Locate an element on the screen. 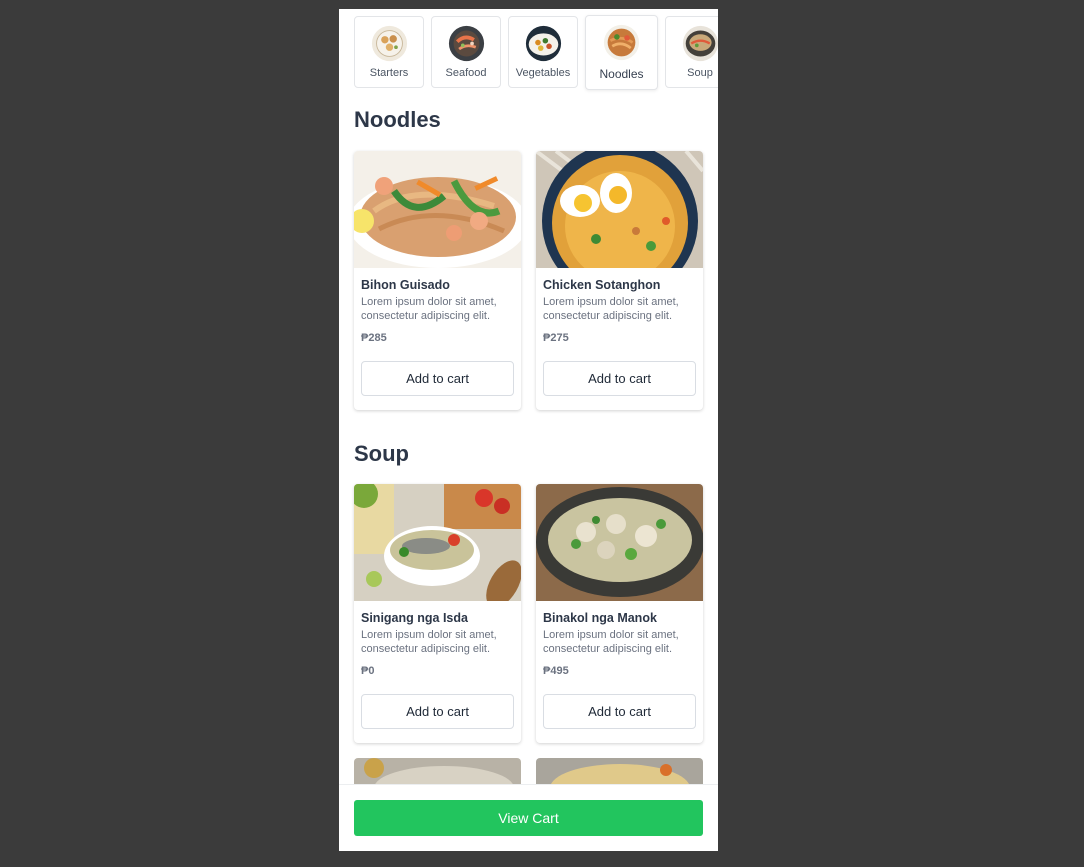 This screenshot has width=1084, height=867. product-name: Chicken Sotanghon is located at coordinates (602, 285).